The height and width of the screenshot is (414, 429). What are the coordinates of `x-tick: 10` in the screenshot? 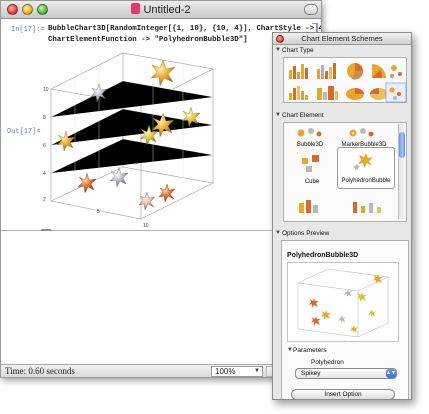 It's located at (146, 226).